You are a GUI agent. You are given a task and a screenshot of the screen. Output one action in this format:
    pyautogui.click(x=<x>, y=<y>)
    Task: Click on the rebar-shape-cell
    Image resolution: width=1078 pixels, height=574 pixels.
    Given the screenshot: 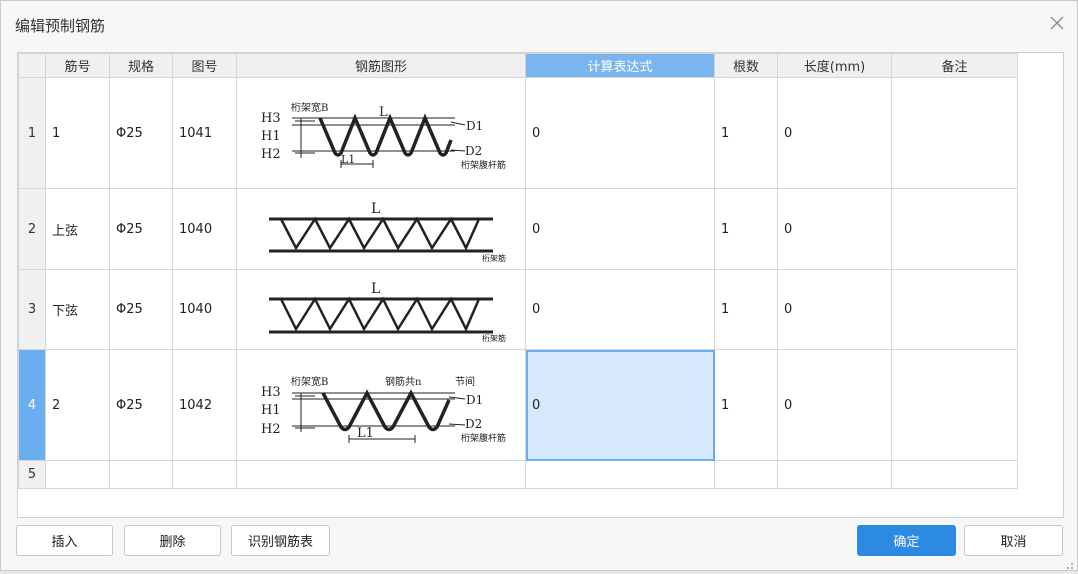 What is the action you would take?
    pyautogui.click(x=381, y=474)
    